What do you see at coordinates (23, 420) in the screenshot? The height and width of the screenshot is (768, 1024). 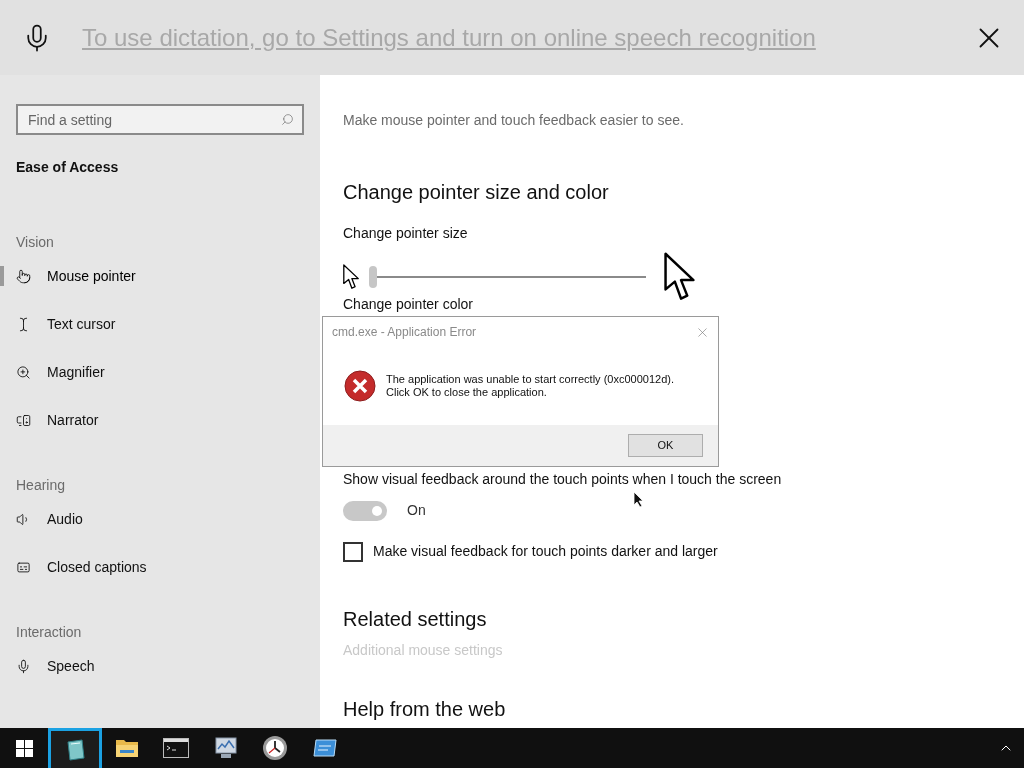 I see `monitor-speaker-icon` at bounding box center [23, 420].